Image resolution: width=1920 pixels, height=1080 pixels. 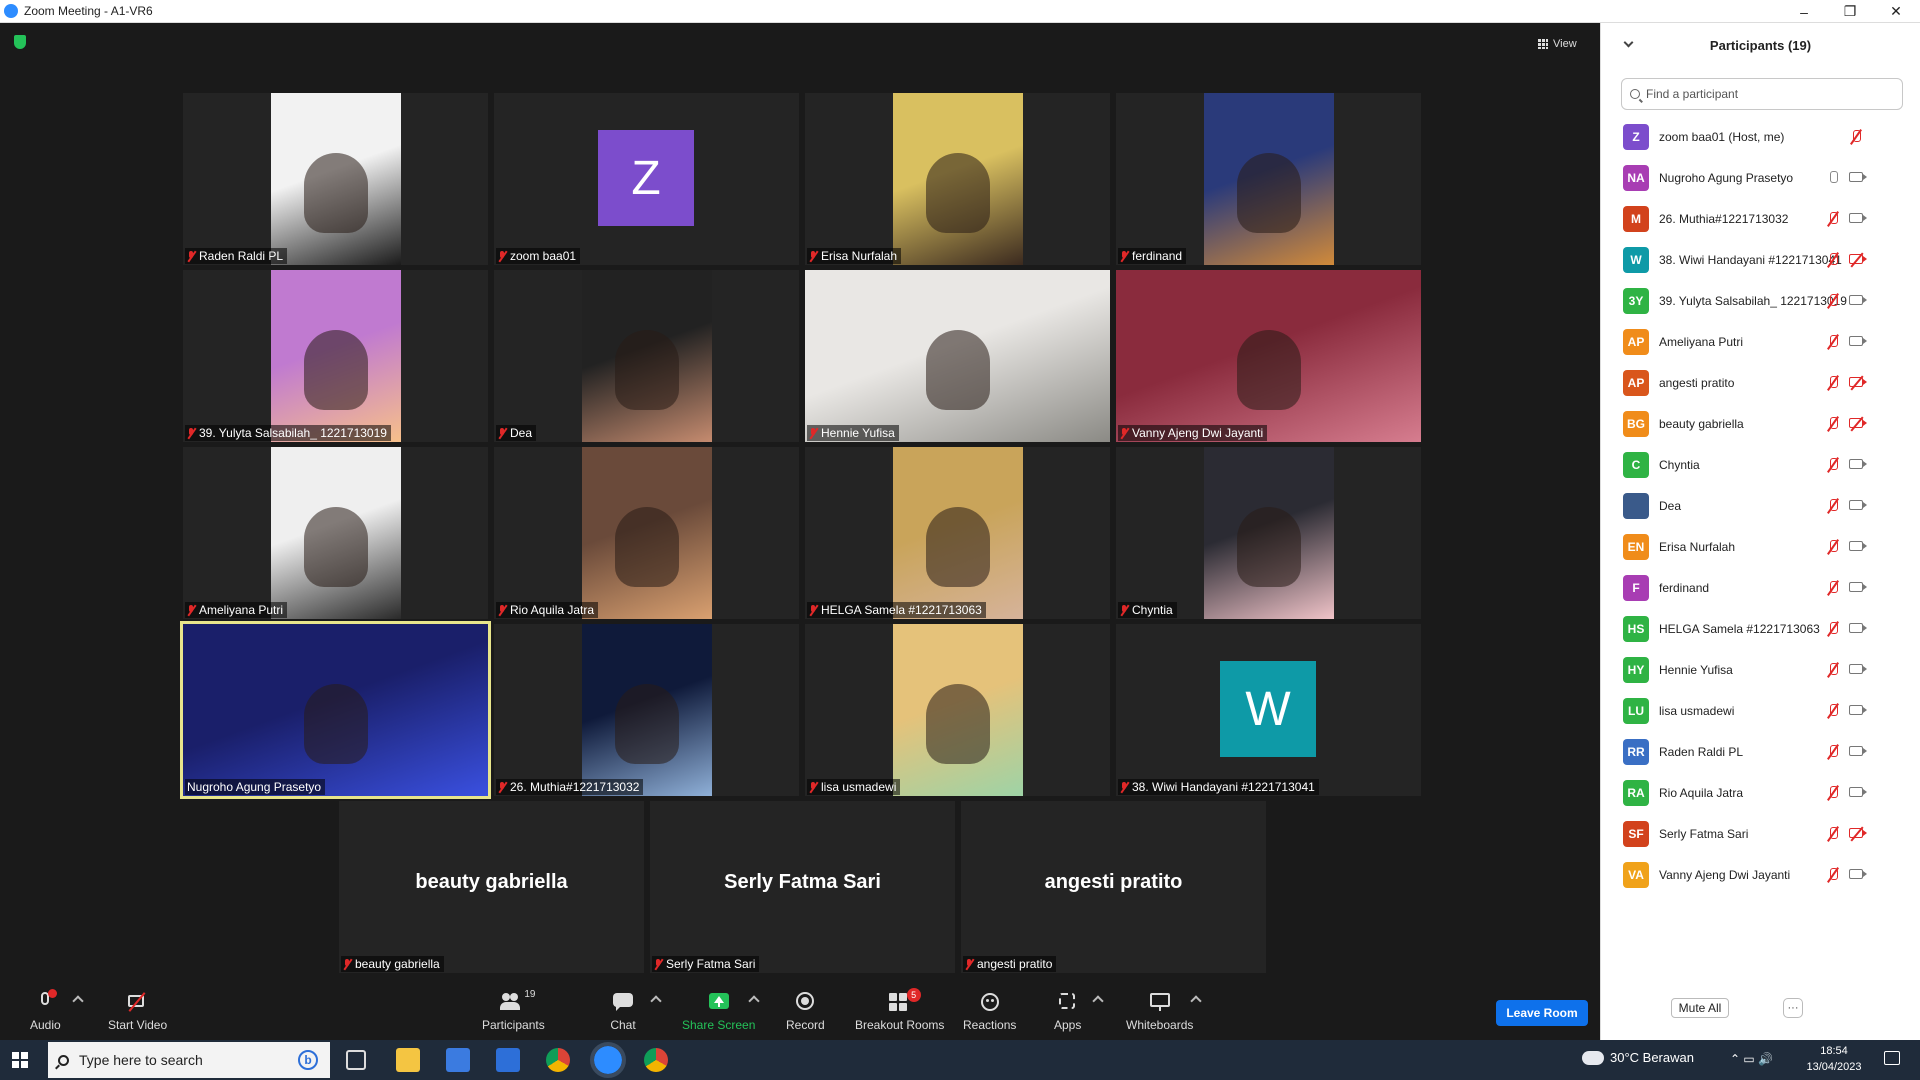 I want to click on video-tile: angesti pratito angesti pratito, so click(x=1113, y=887).